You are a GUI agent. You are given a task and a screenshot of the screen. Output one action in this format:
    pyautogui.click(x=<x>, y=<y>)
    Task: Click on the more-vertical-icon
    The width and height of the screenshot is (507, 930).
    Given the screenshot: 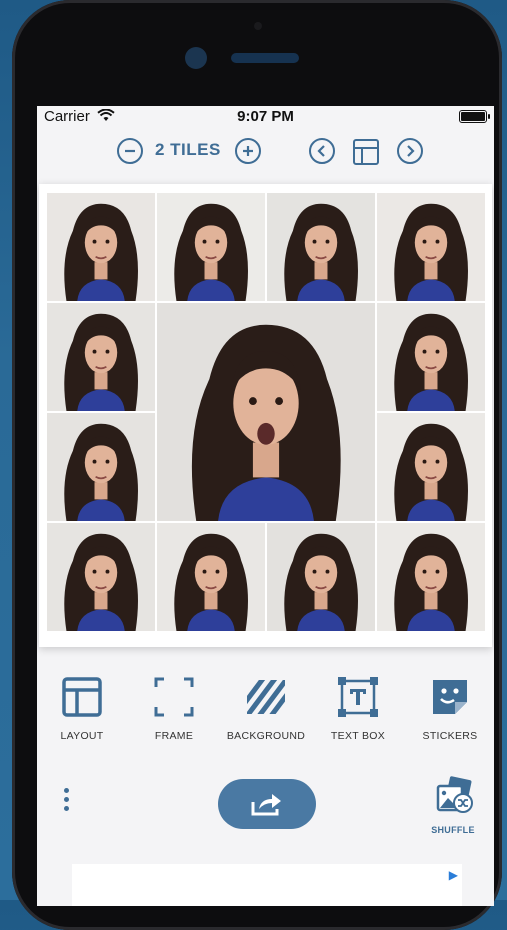 What is the action you would take?
    pyautogui.click(x=67, y=801)
    